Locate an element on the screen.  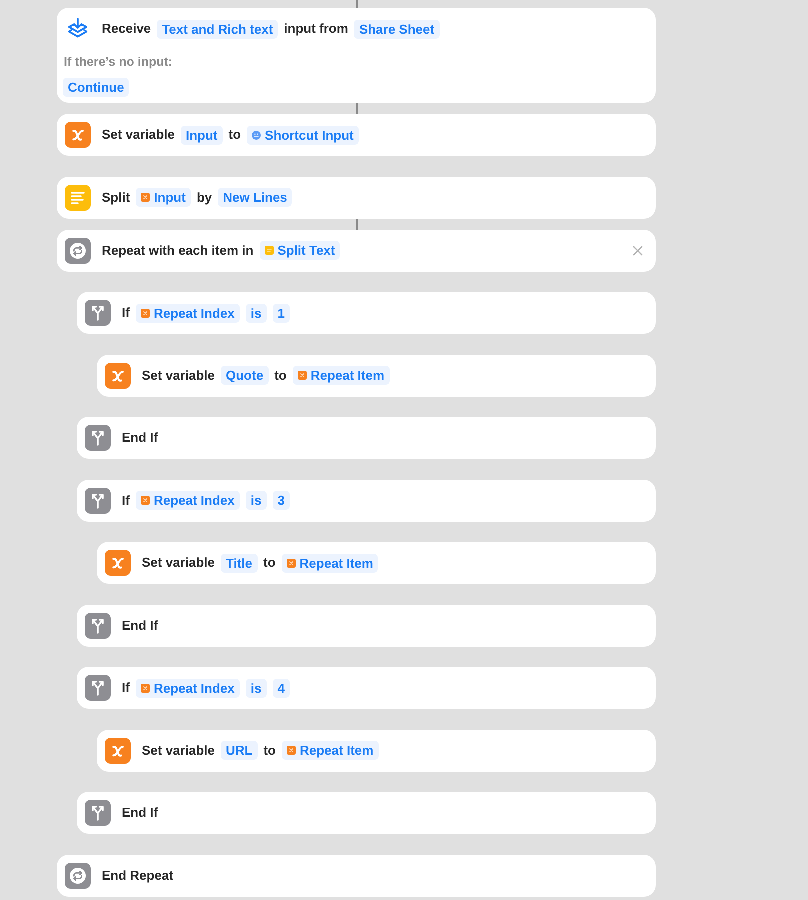
action-label: Receive is located at coordinates (127, 29).